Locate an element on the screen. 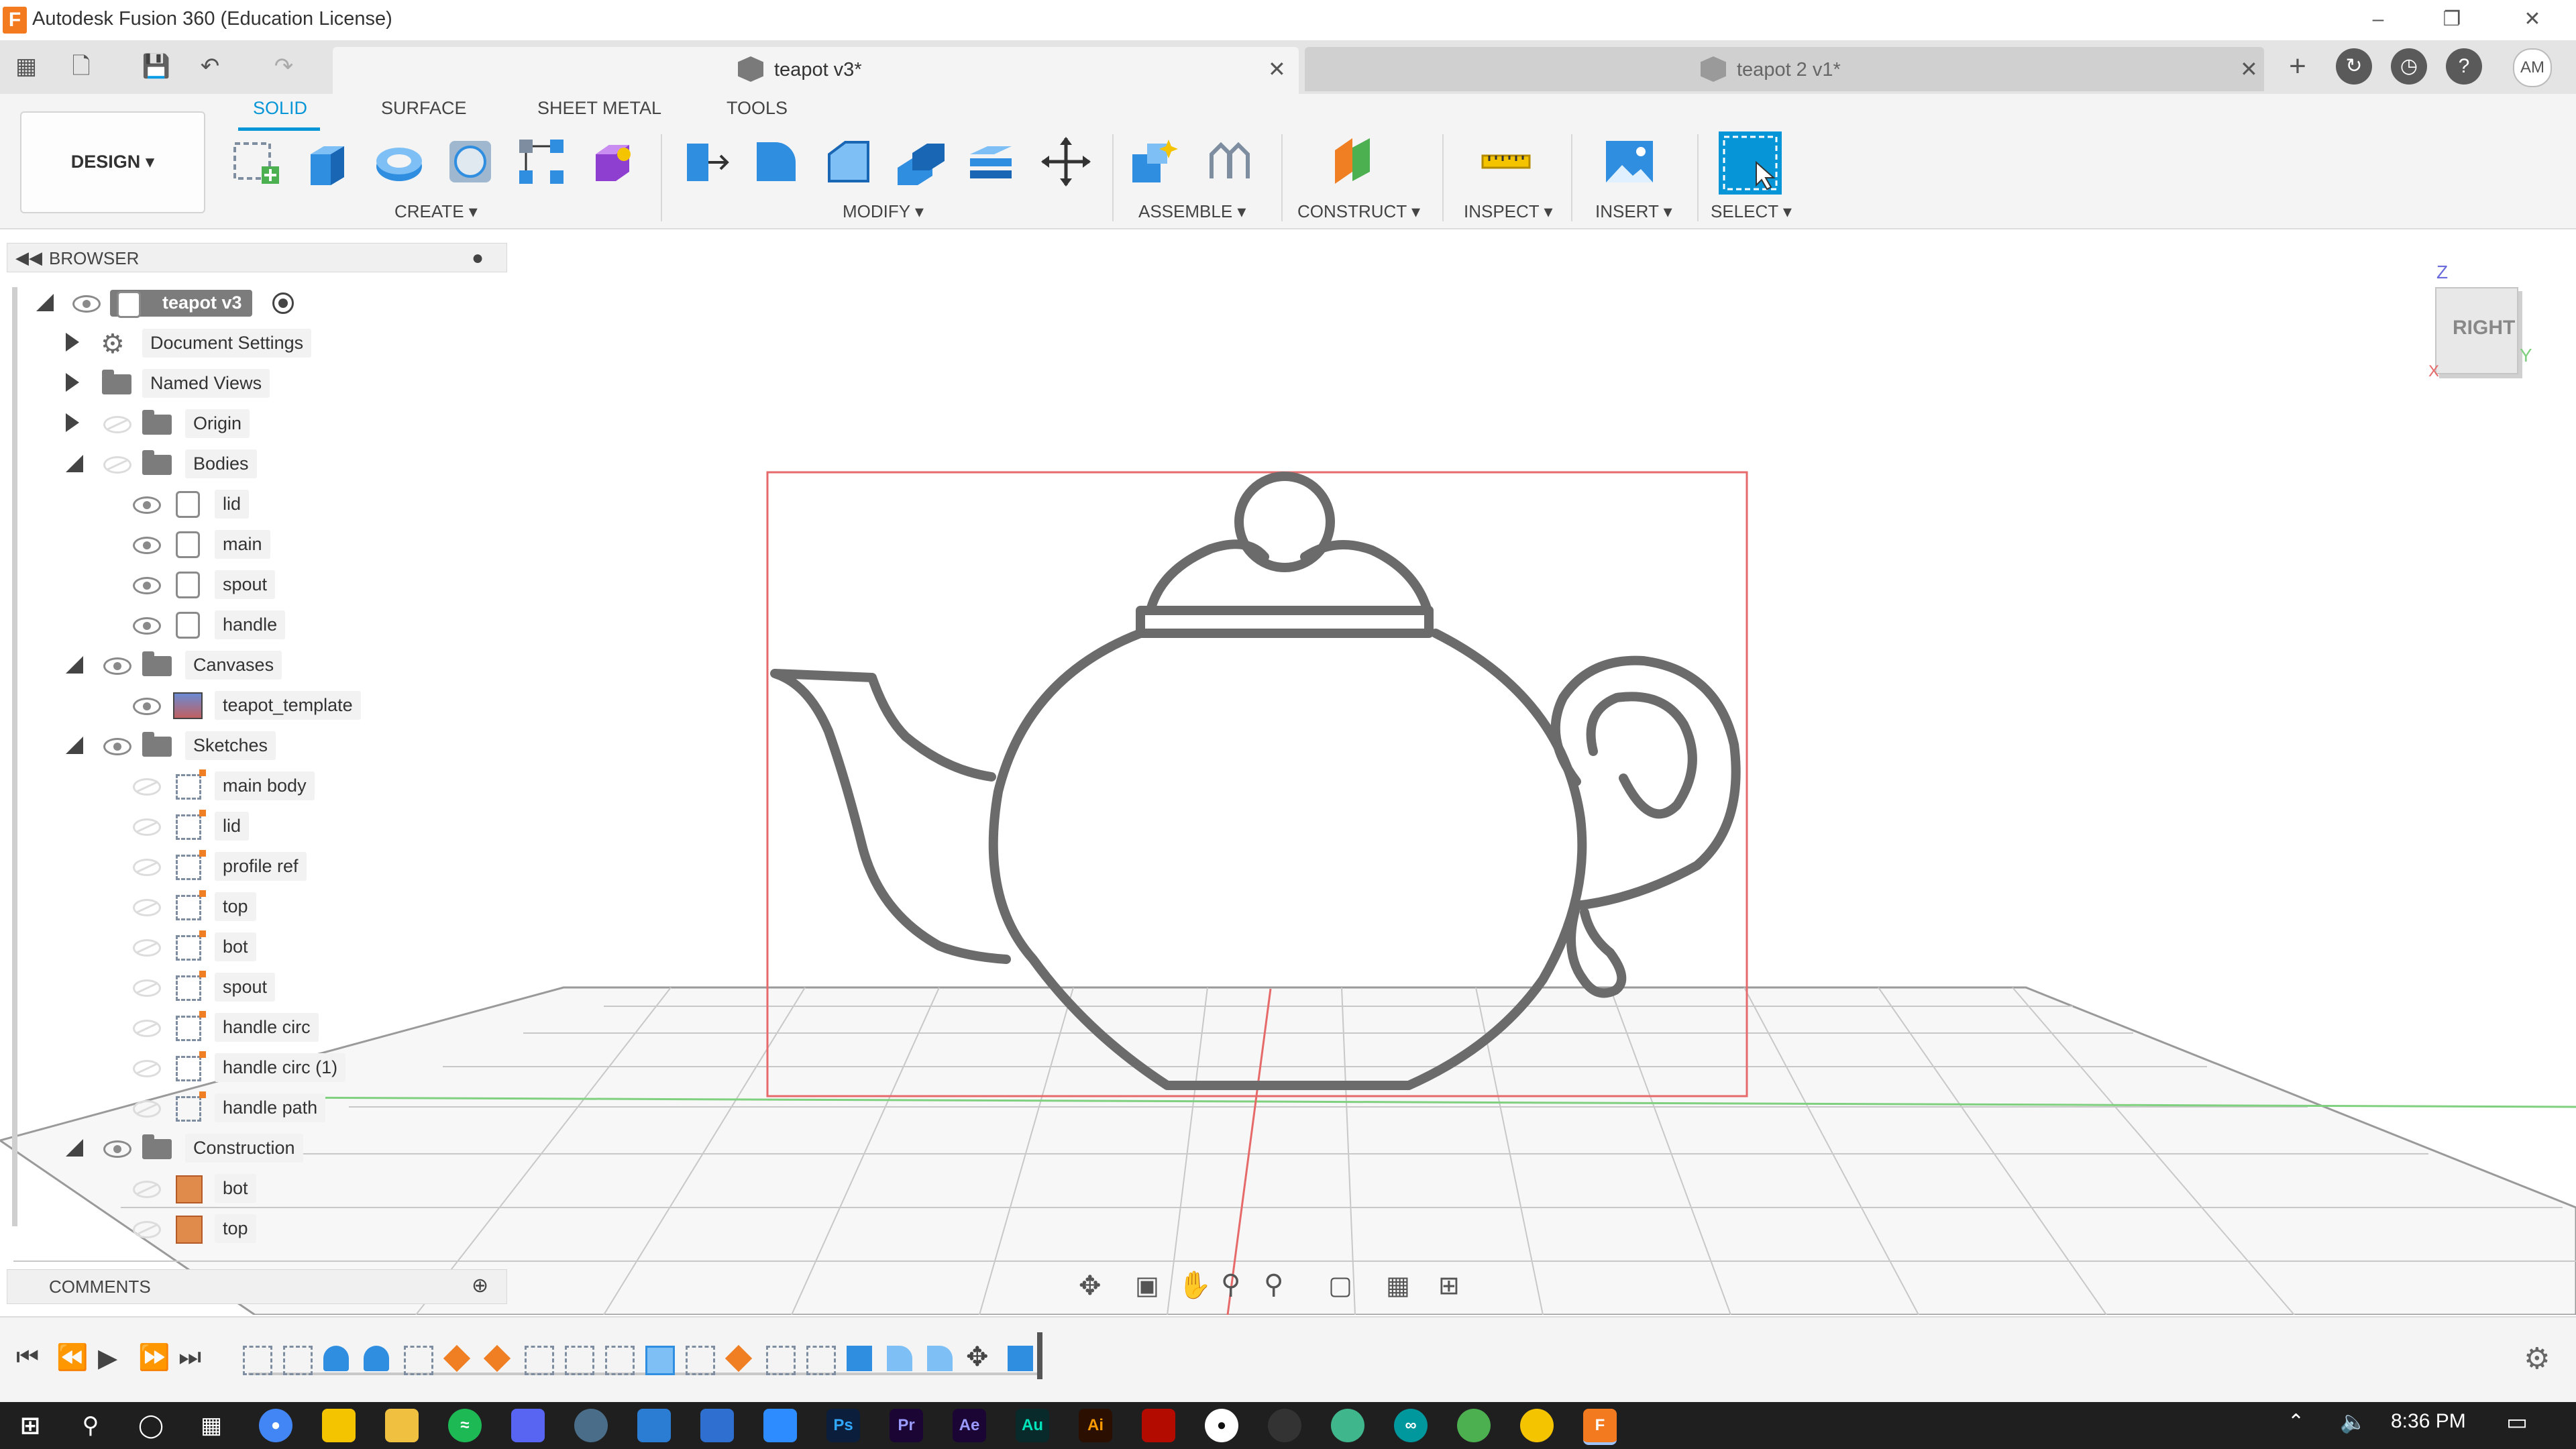 This screenshot has width=2576, height=1449. photoshop-icon: Ps is located at coordinates (843, 1425).